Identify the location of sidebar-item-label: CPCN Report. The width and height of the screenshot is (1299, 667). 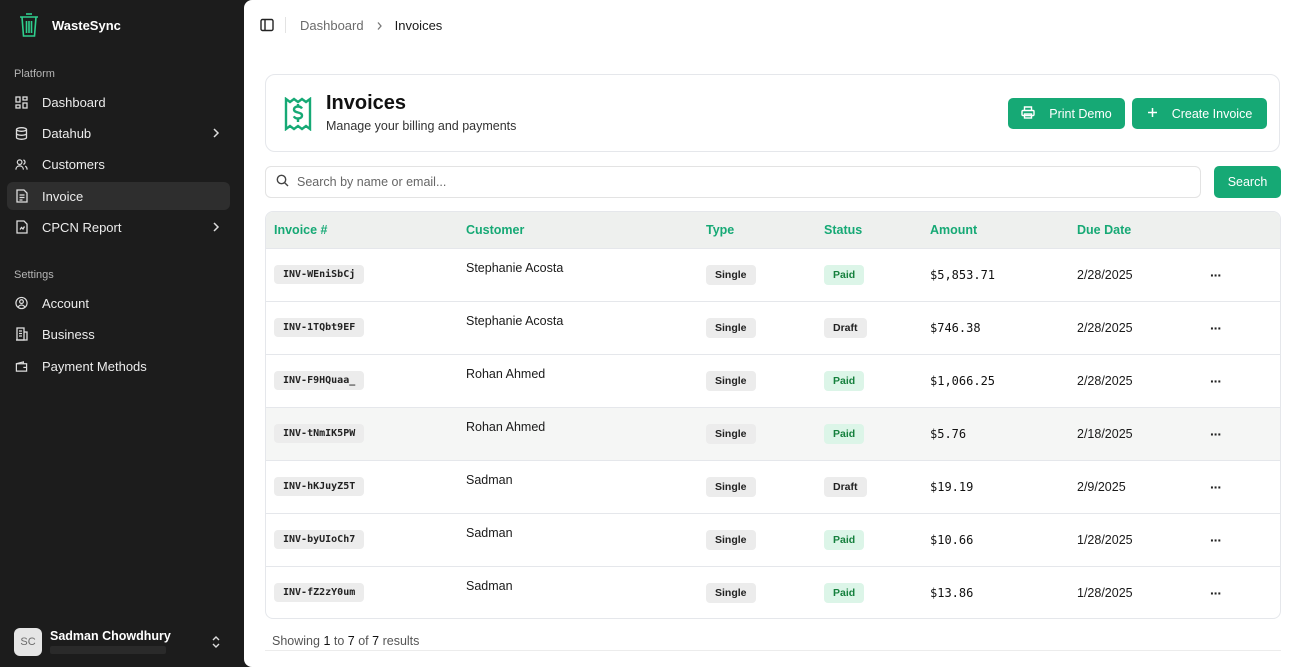
(82, 227).